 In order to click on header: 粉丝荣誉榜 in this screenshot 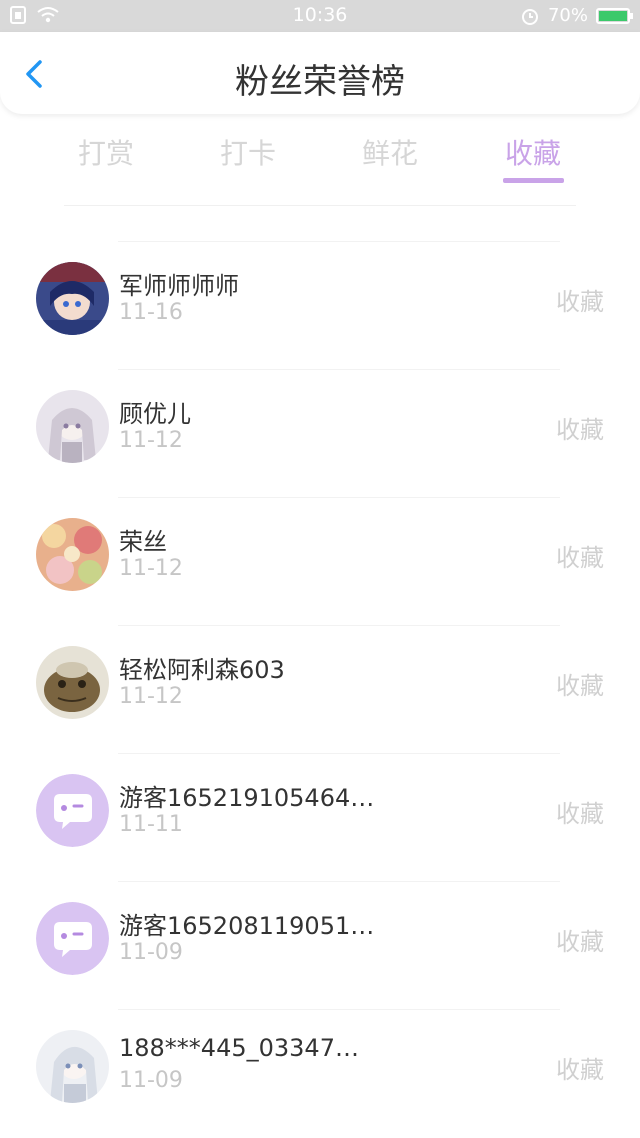, I will do `click(320, 73)`.